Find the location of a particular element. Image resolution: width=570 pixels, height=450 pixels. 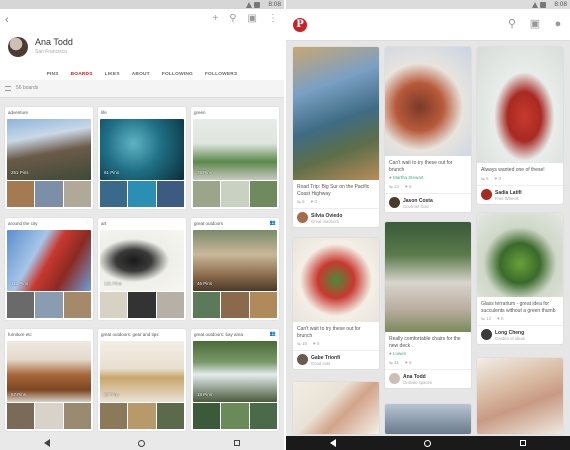

pin-user: Ana Todd Outside spaces is located at coordinates (428, 378).